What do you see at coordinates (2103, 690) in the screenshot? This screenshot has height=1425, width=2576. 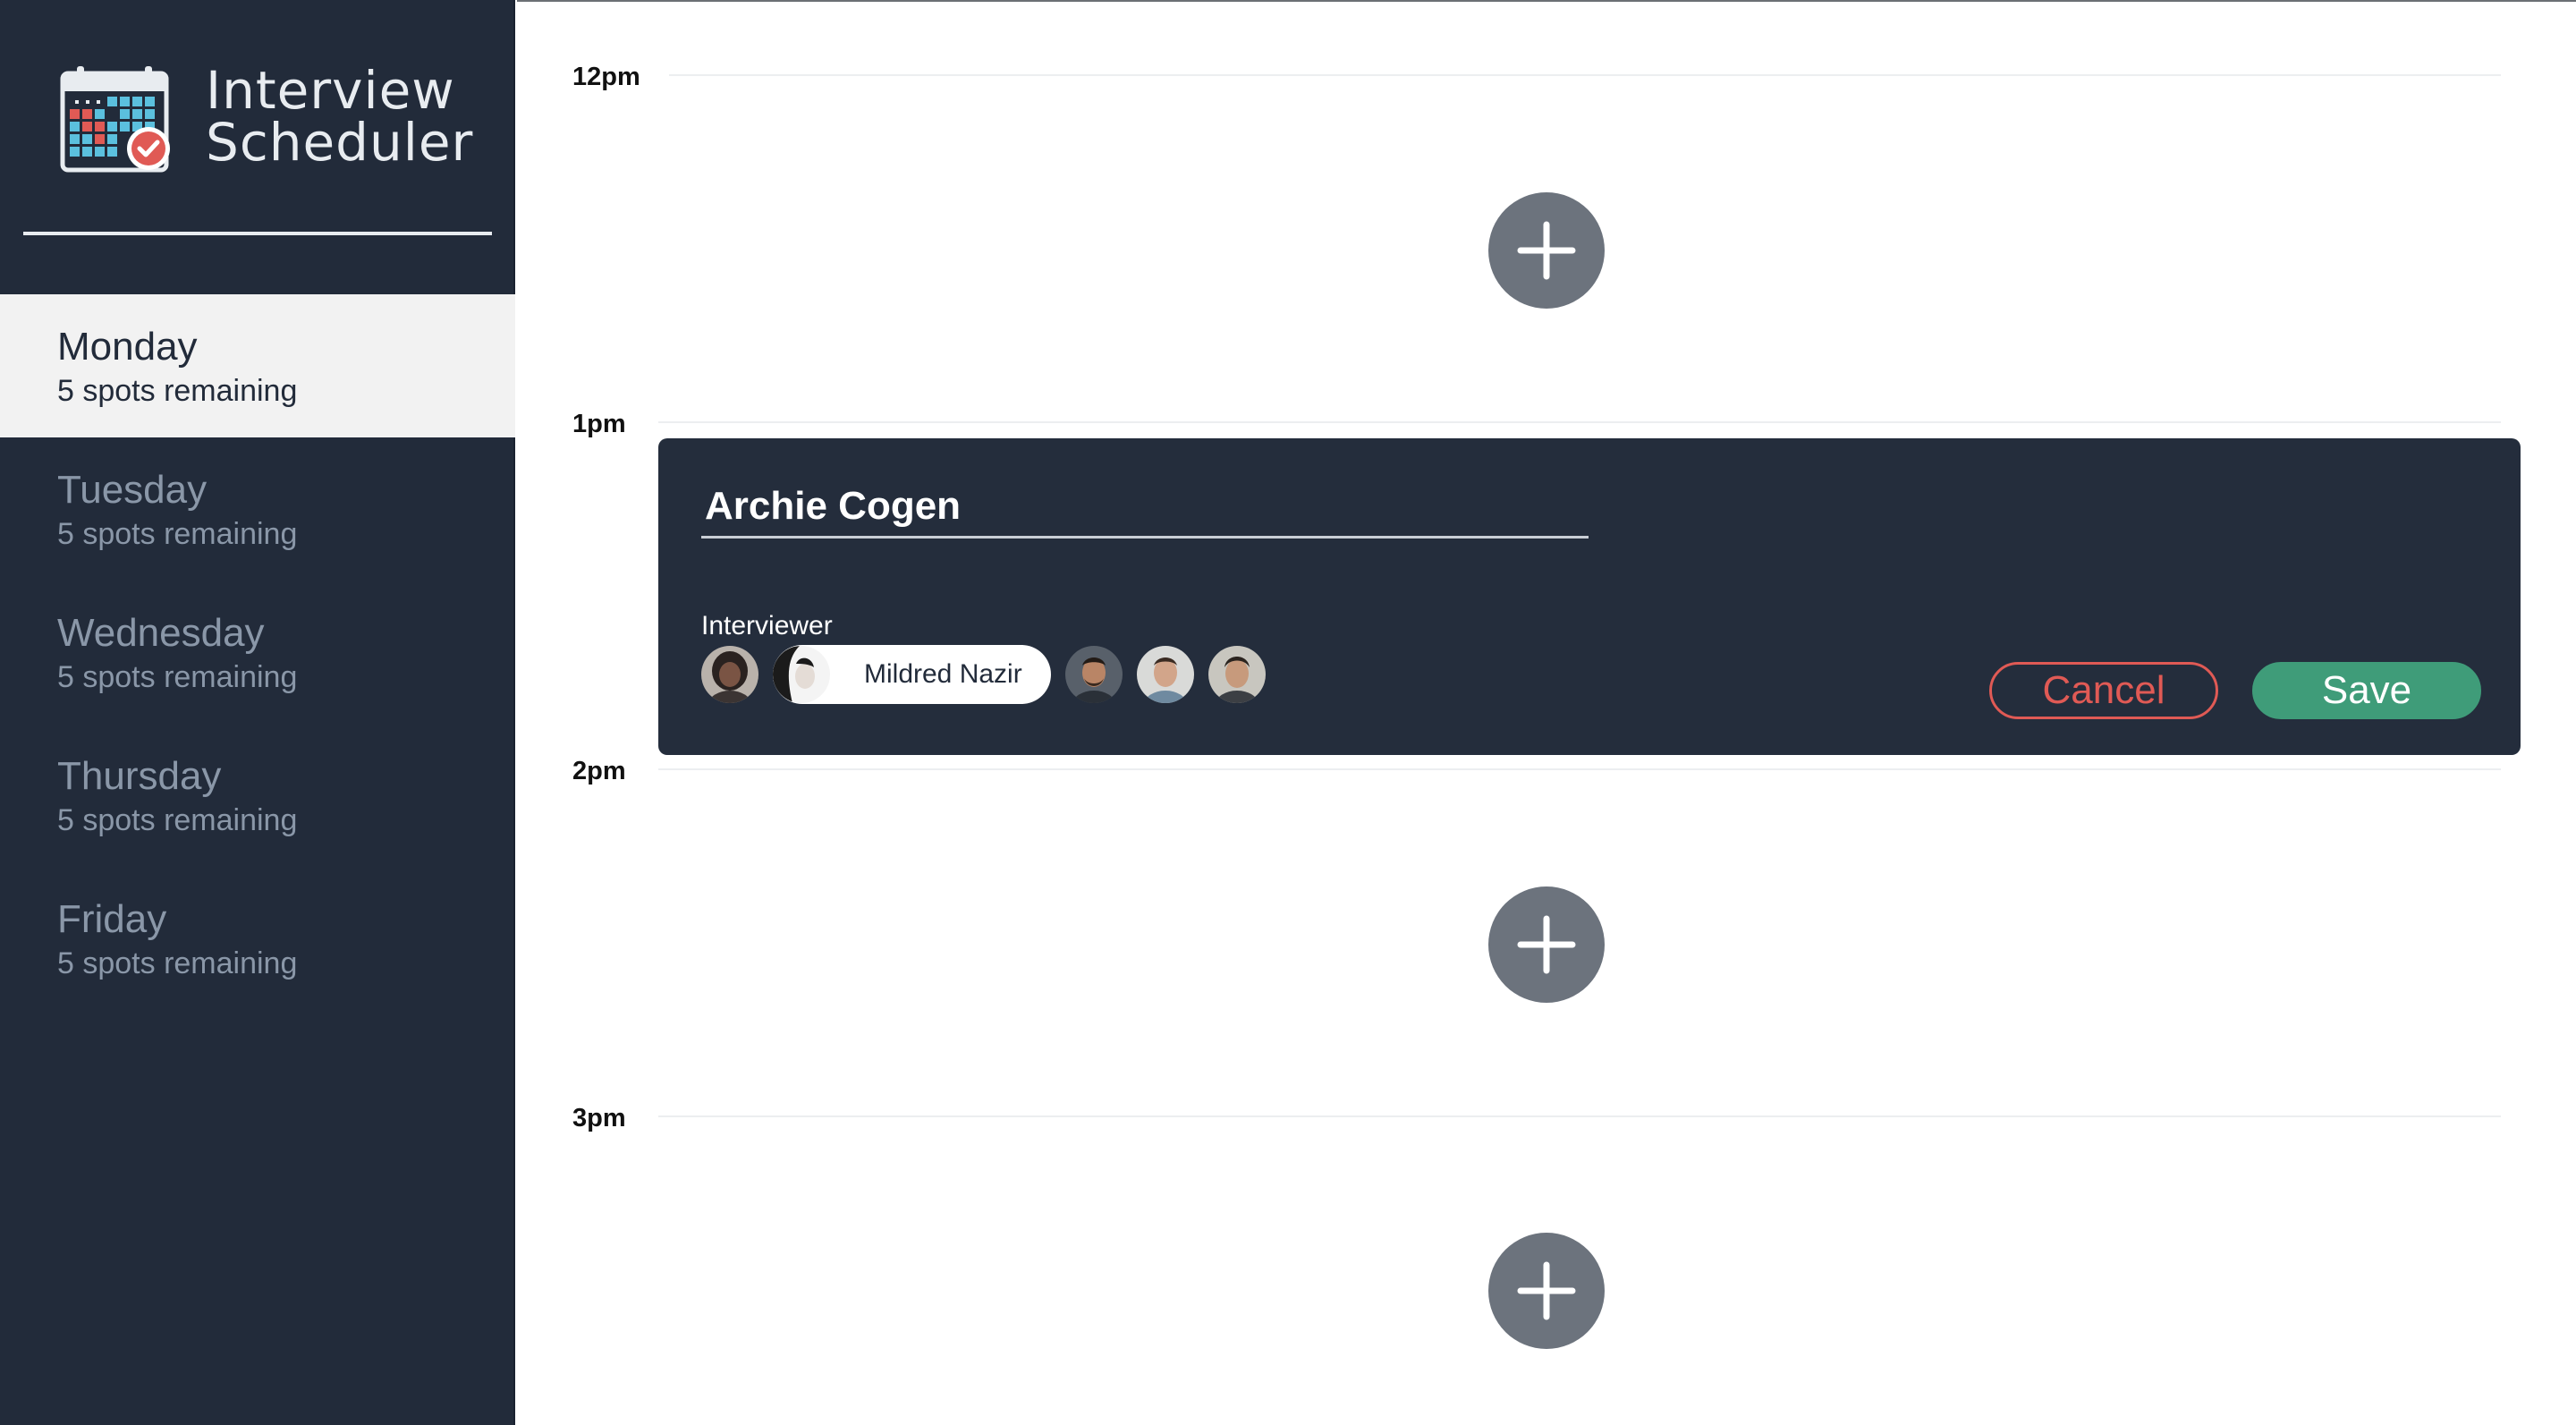 I see `cancel-button: Cancel` at bounding box center [2103, 690].